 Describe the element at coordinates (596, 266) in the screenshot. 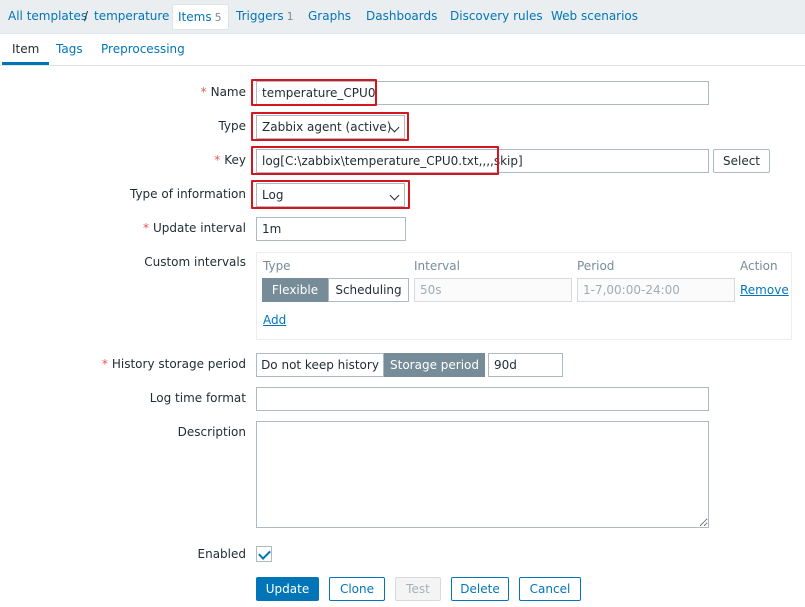

I see `column-period: Period` at that location.